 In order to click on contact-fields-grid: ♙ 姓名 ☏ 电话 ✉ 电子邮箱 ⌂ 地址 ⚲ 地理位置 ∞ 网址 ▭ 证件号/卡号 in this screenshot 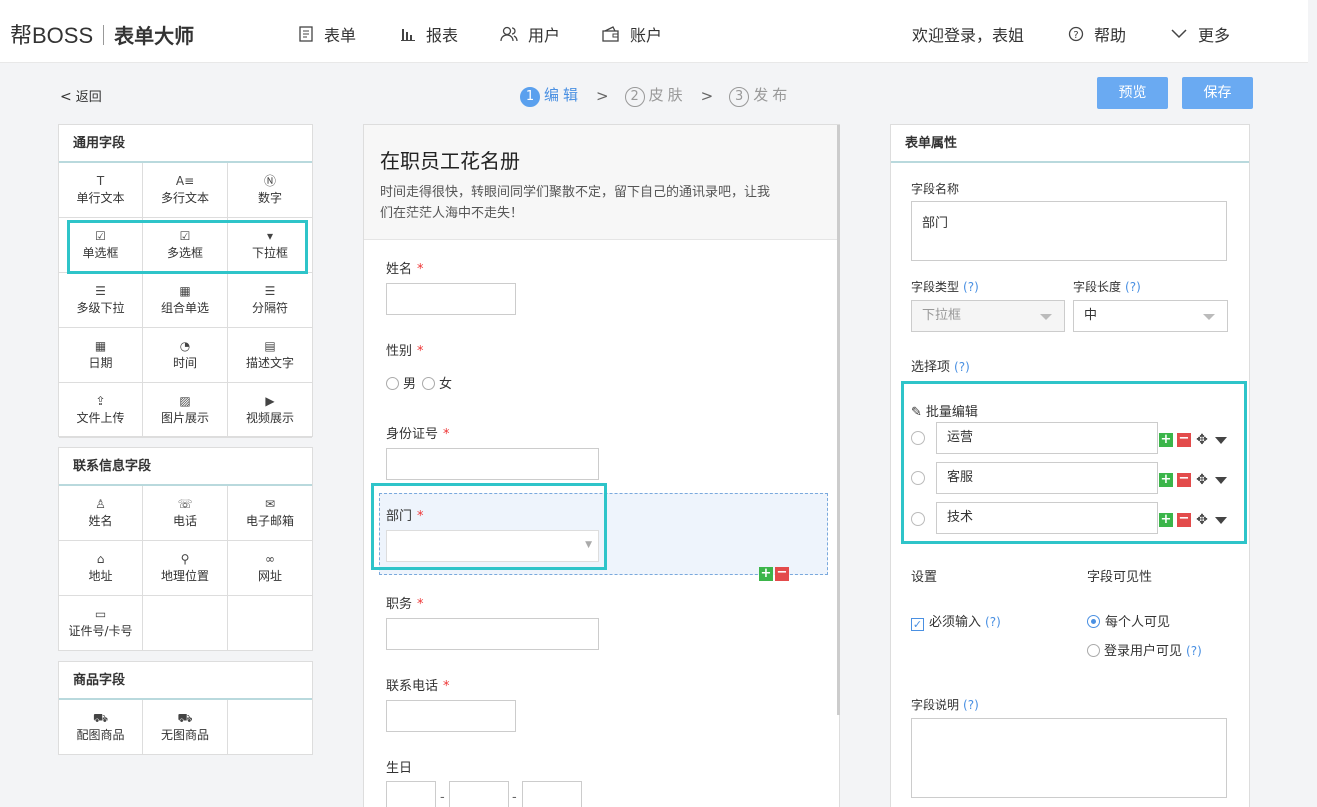, I will do `click(185, 568)`.